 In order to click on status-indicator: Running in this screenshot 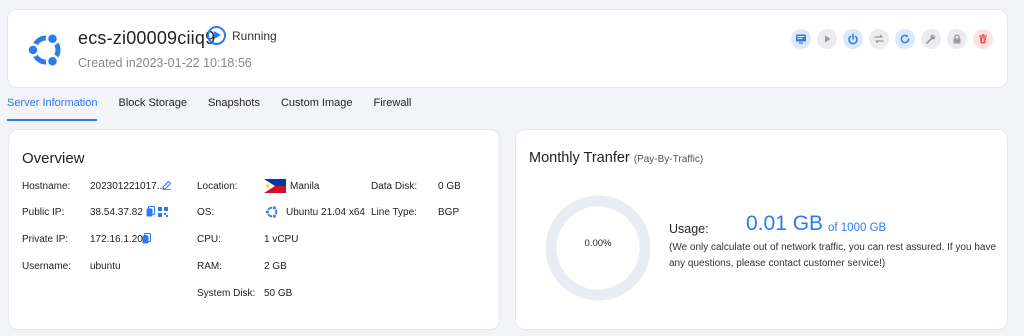, I will do `click(242, 35)`.